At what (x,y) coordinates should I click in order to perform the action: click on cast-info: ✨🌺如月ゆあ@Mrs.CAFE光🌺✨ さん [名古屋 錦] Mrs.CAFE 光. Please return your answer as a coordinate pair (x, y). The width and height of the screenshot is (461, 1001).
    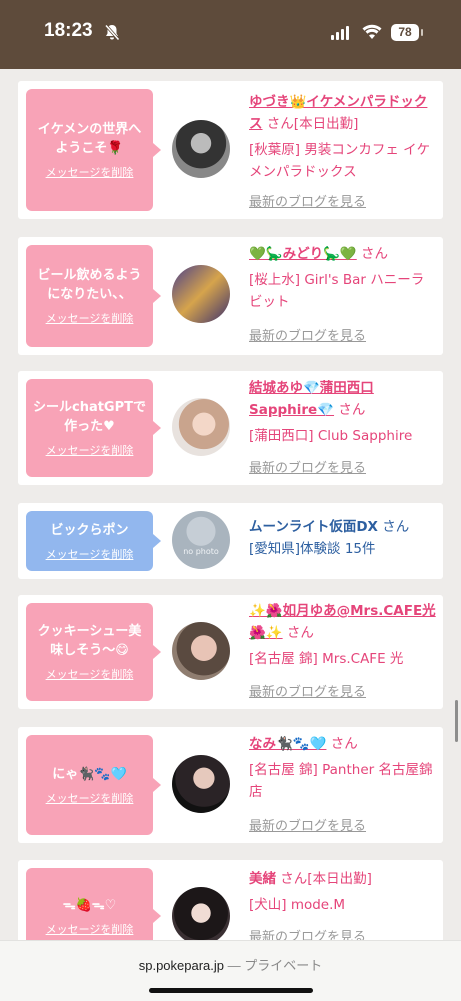
    Looking at the image, I should click on (343, 635).